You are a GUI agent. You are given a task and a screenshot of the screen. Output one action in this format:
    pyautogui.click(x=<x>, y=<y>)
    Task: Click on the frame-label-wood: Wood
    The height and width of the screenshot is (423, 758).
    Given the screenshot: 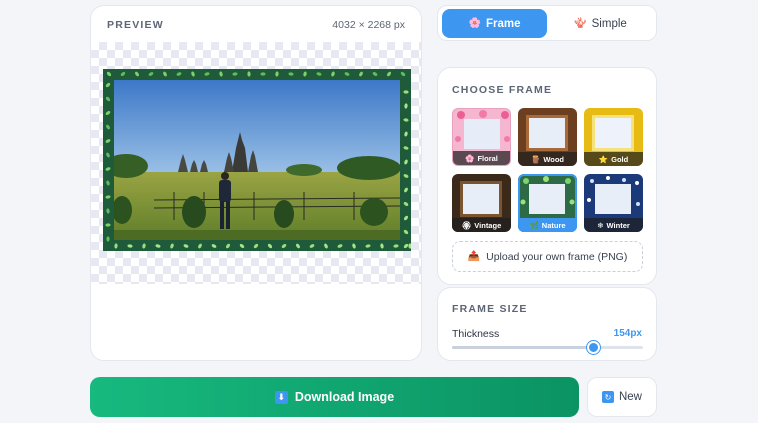 What is the action you would take?
    pyautogui.click(x=554, y=159)
    